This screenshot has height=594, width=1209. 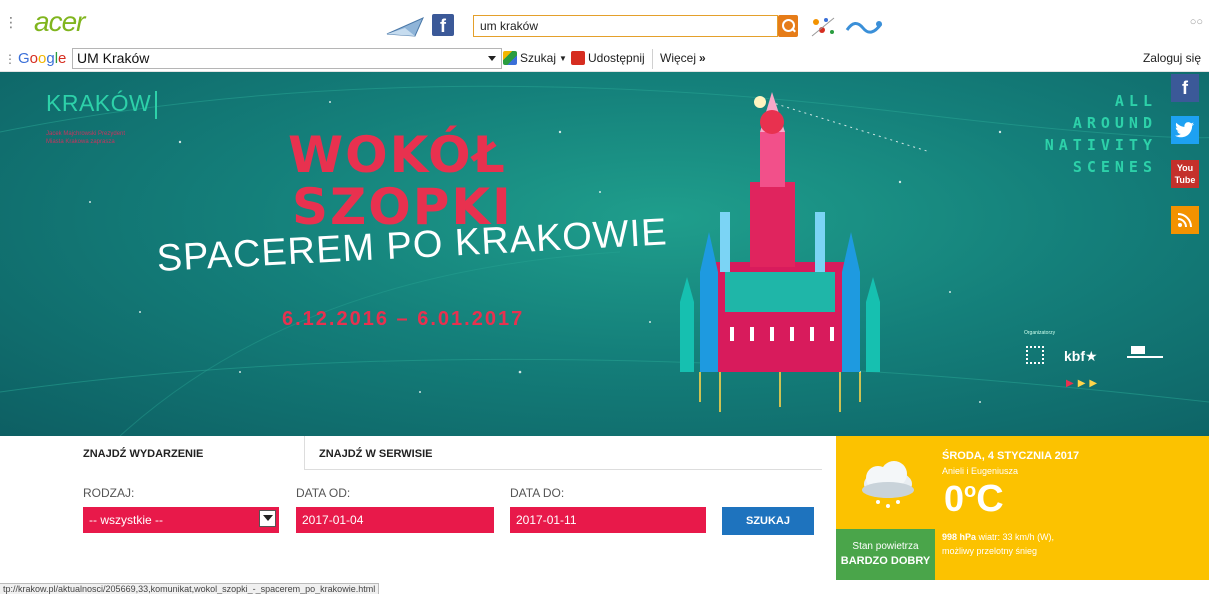 I want to click on more-button: Więcej », so click(x=683, y=58).